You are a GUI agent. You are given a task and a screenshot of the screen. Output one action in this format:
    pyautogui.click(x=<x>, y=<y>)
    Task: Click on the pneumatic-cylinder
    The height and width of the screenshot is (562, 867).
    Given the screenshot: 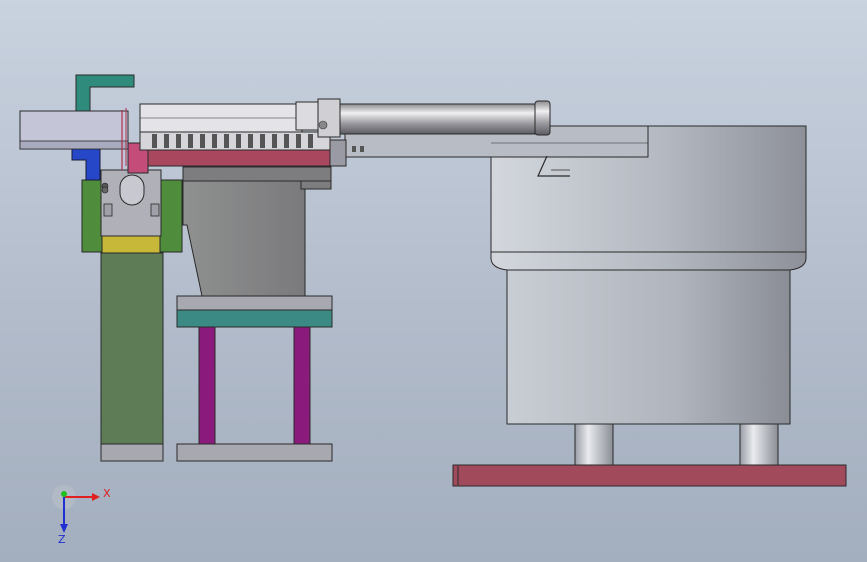 What is the action you would take?
    pyautogui.click(x=437, y=119)
    